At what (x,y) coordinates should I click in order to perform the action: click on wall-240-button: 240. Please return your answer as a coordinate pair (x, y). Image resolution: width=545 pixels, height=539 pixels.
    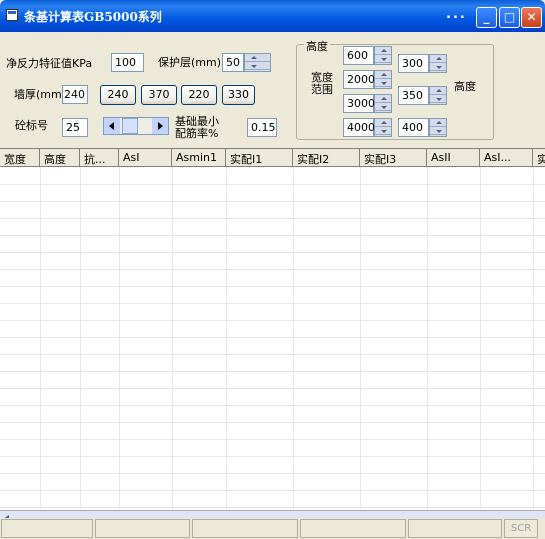
    Looking at the image, I should click on (118, 95).